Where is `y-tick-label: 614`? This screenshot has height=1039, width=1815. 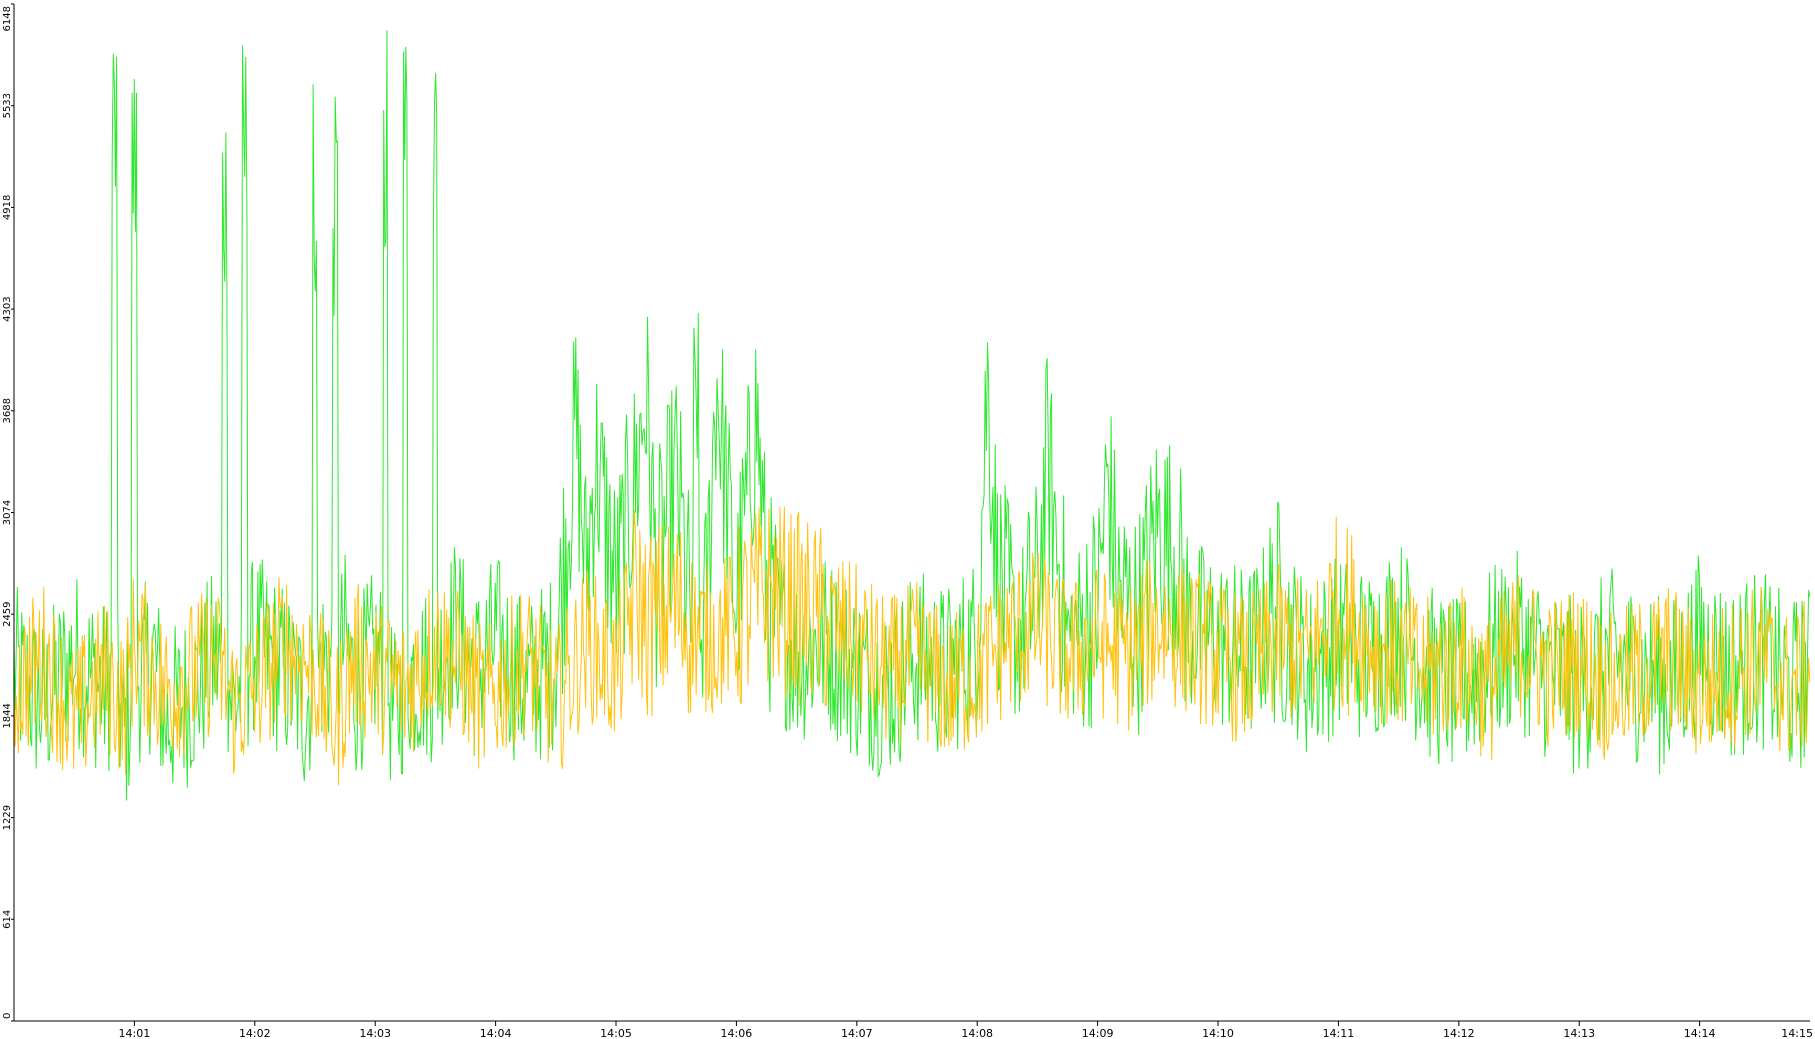
y-tick-label: 614 is located at coordinates (7, 919).